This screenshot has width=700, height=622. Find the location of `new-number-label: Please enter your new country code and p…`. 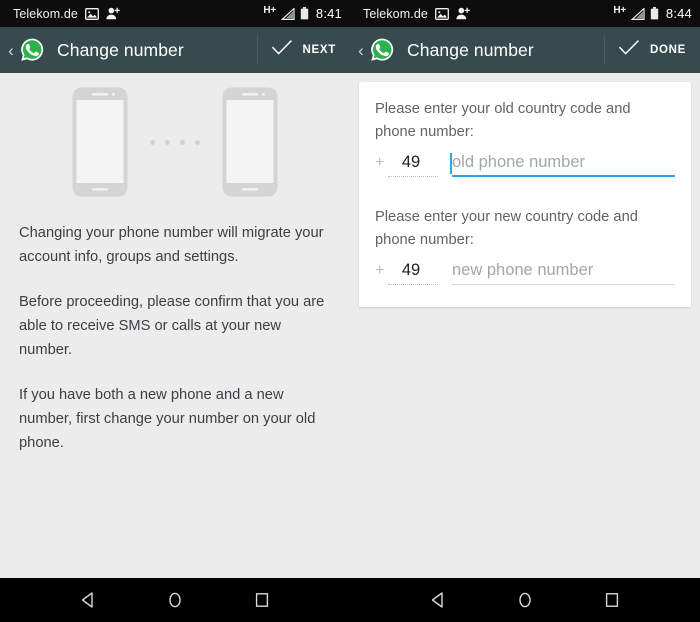

new-number-label: Please enter your new country code and p… is located at coordinates (506, 228).